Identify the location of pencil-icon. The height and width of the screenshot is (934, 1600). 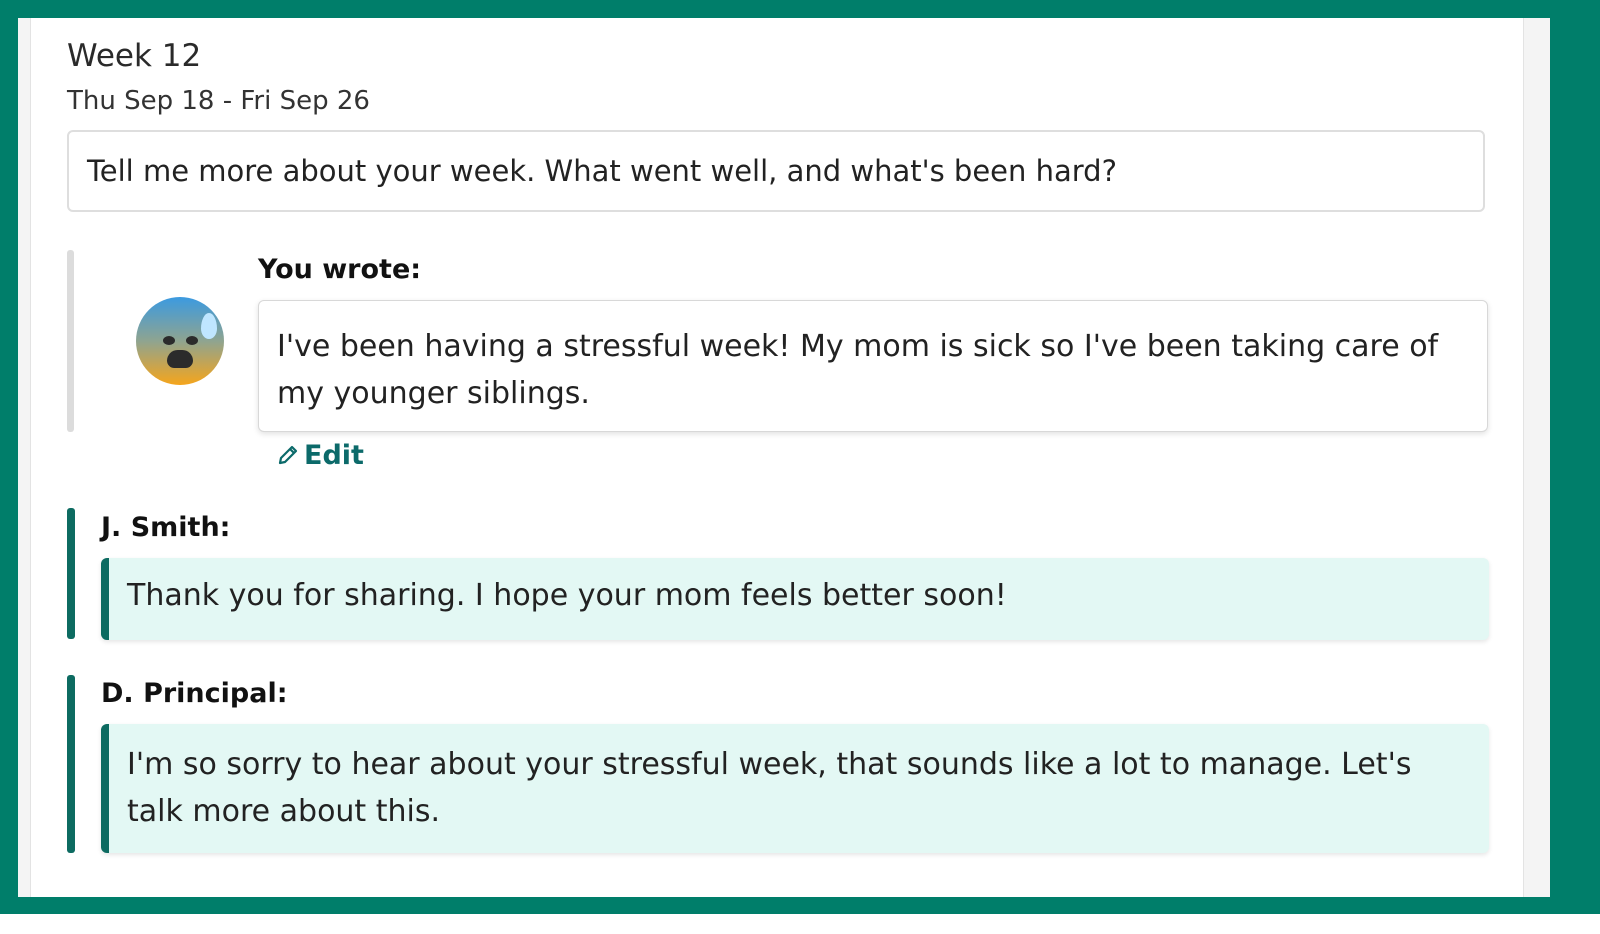
(288, 455).